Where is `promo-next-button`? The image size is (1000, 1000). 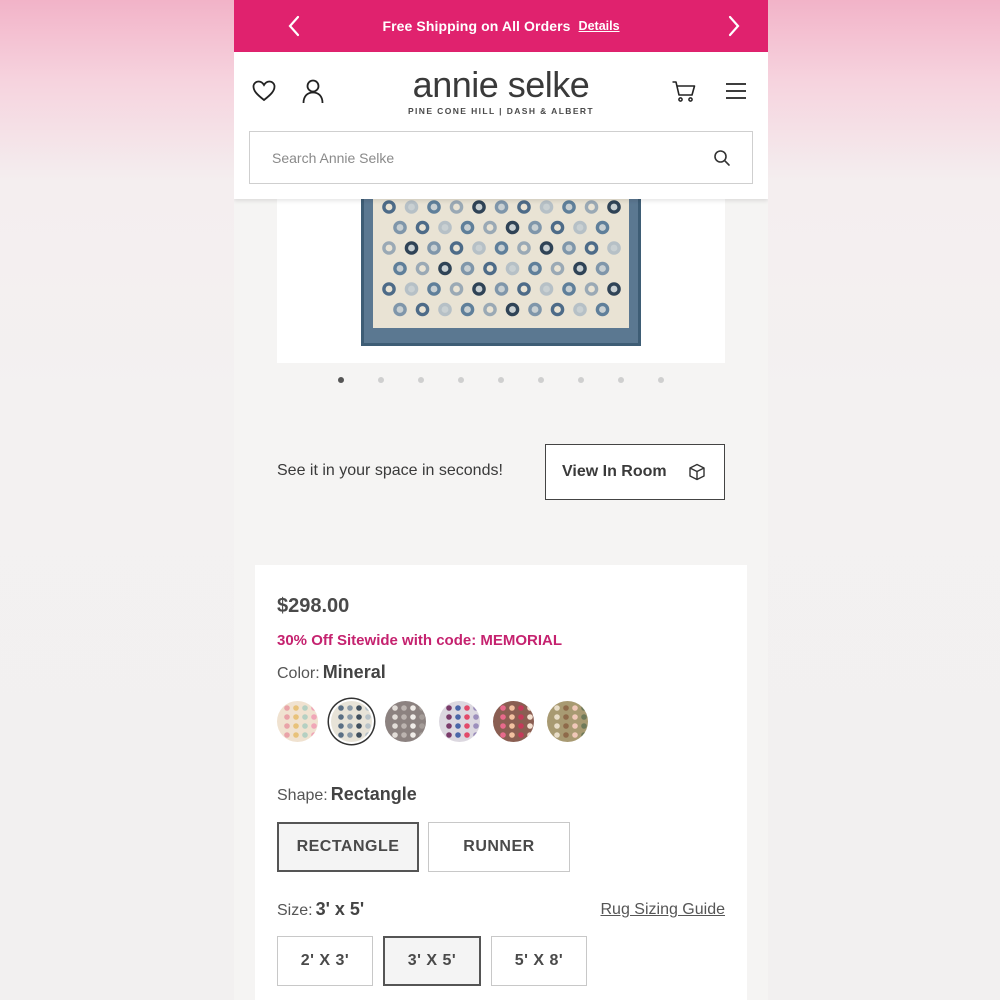
promo-next-button is located at coordinates (734, 26).